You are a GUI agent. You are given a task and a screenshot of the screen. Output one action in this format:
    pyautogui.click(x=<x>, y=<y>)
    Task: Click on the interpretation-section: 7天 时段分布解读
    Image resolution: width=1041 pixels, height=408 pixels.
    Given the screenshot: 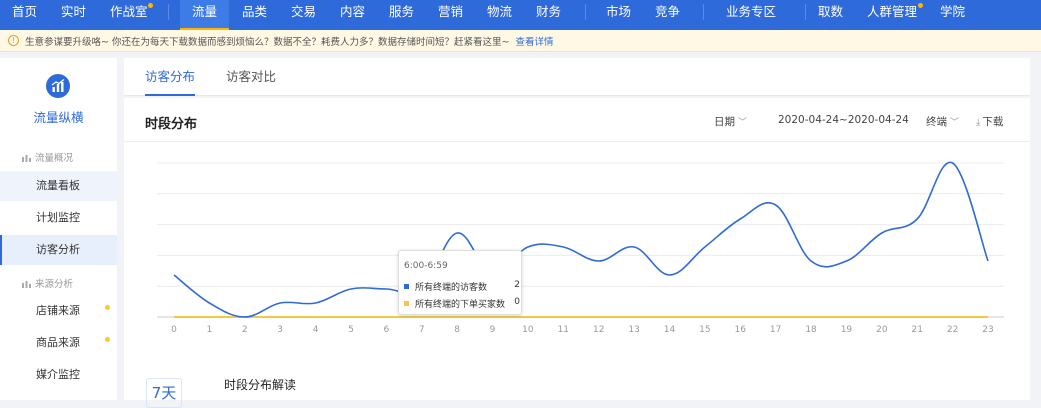 What is the action you would take?
    pyautogui.click(x=577, y=375)
    